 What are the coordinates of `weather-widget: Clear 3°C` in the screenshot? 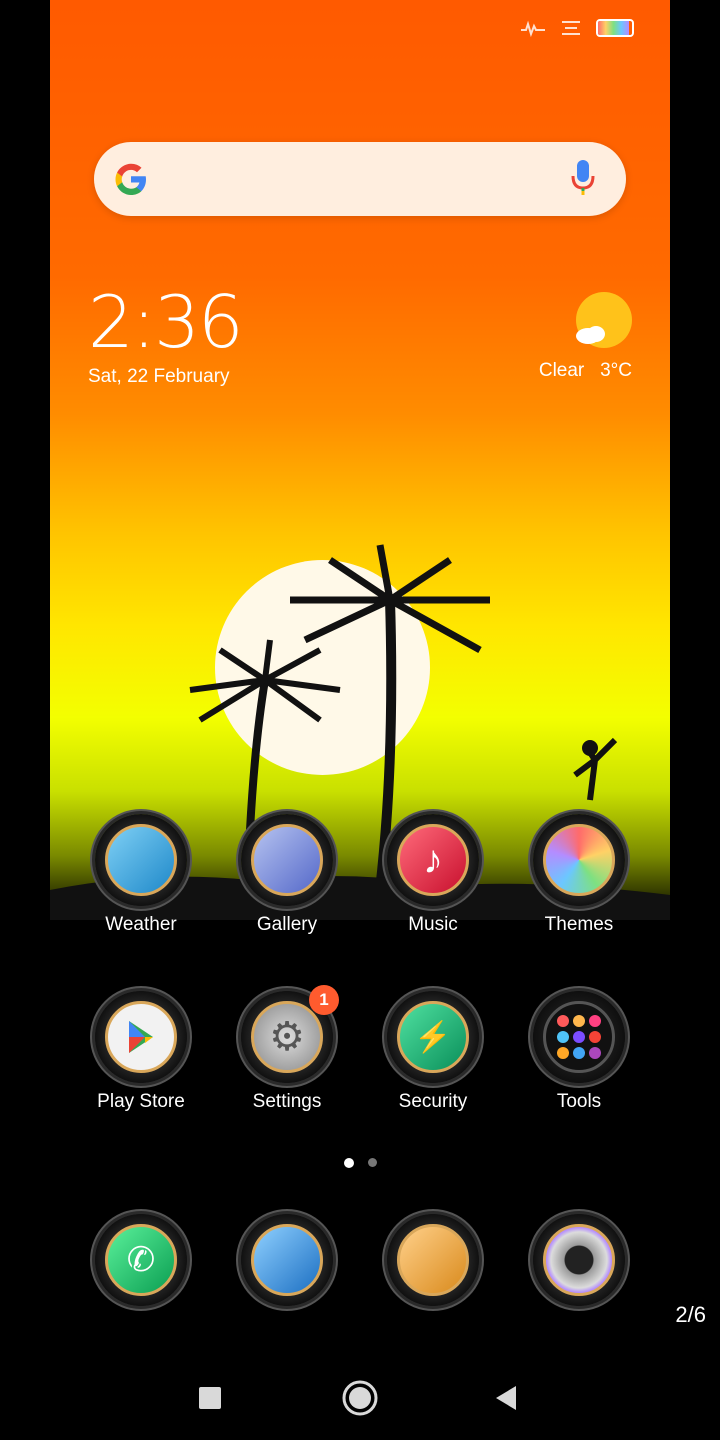 It's located at (577, 340).